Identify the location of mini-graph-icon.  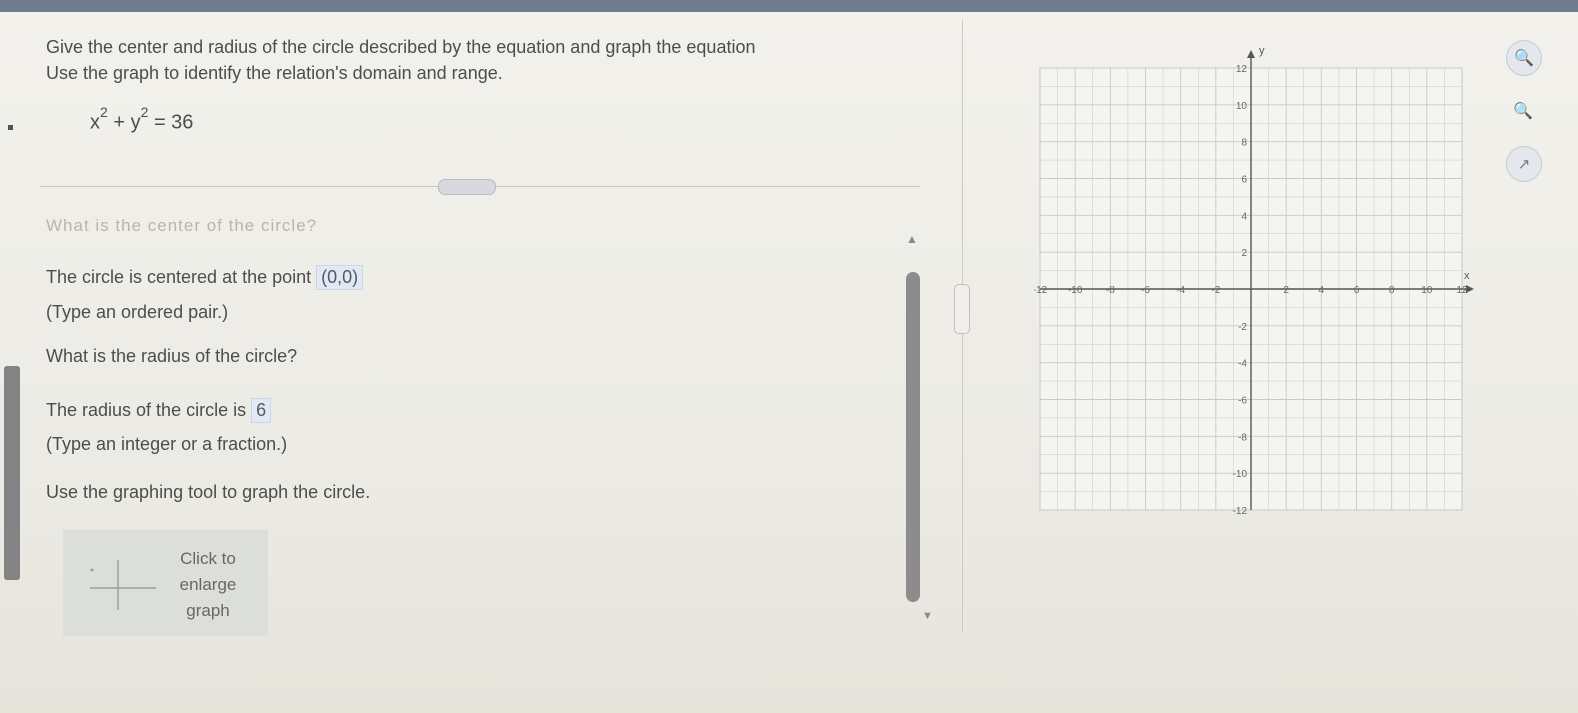
(123, 585).